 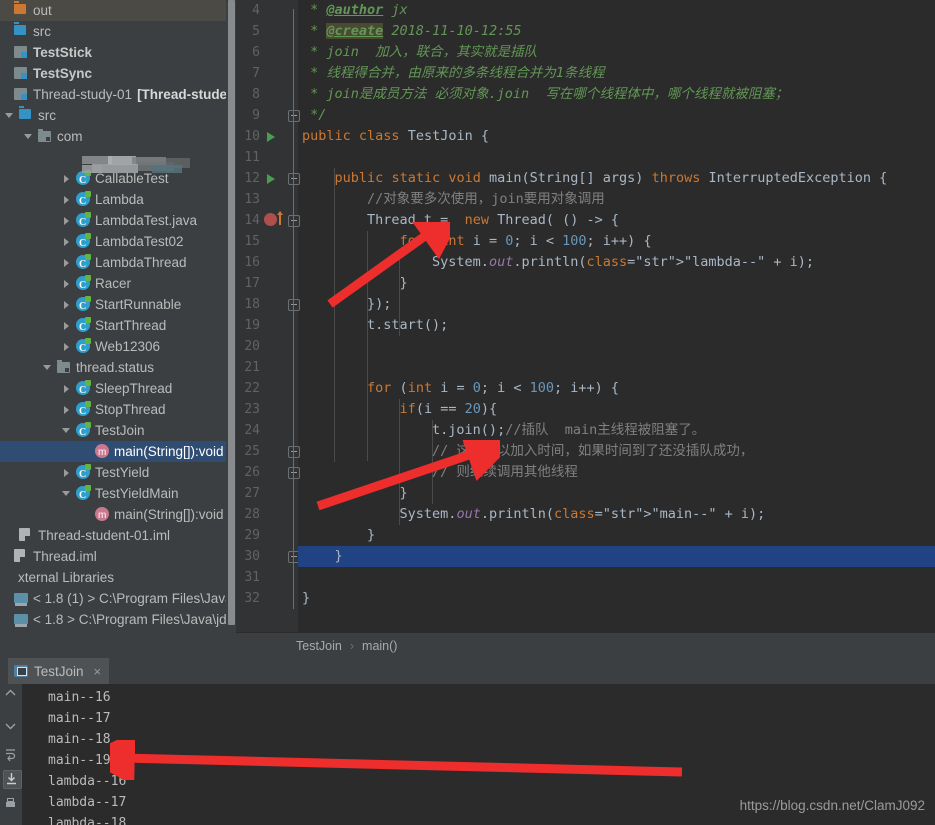 What do you see at coordinates (118, 598) in the screenshot?
I see `tree-item--1-8-1-c-program-files-java-jdl: < 1.8 (1) > C:\Program Files\Java\jdl` at bounding box center [118, 598].